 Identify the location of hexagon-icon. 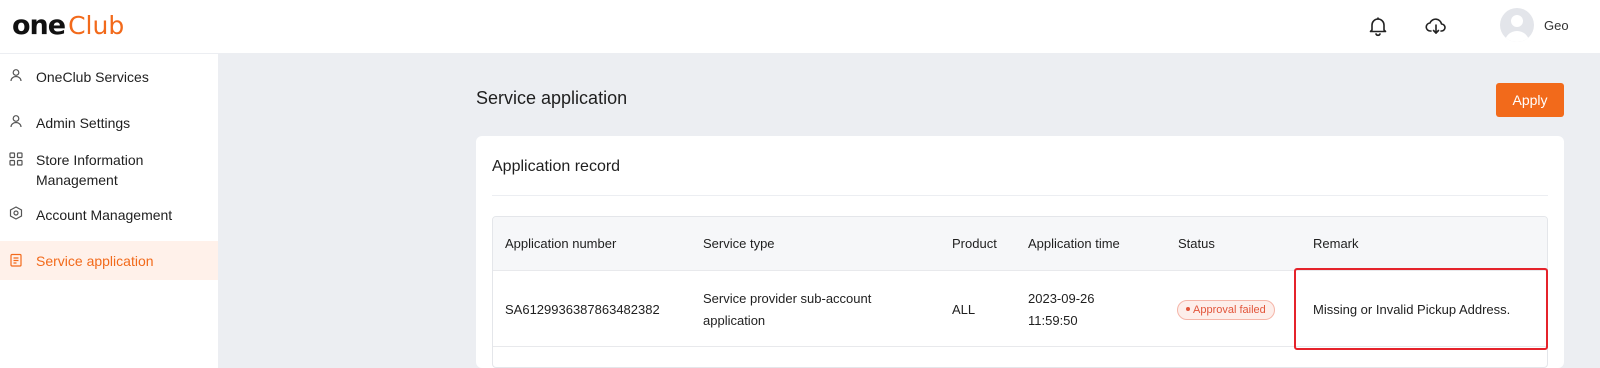
(16, 213).